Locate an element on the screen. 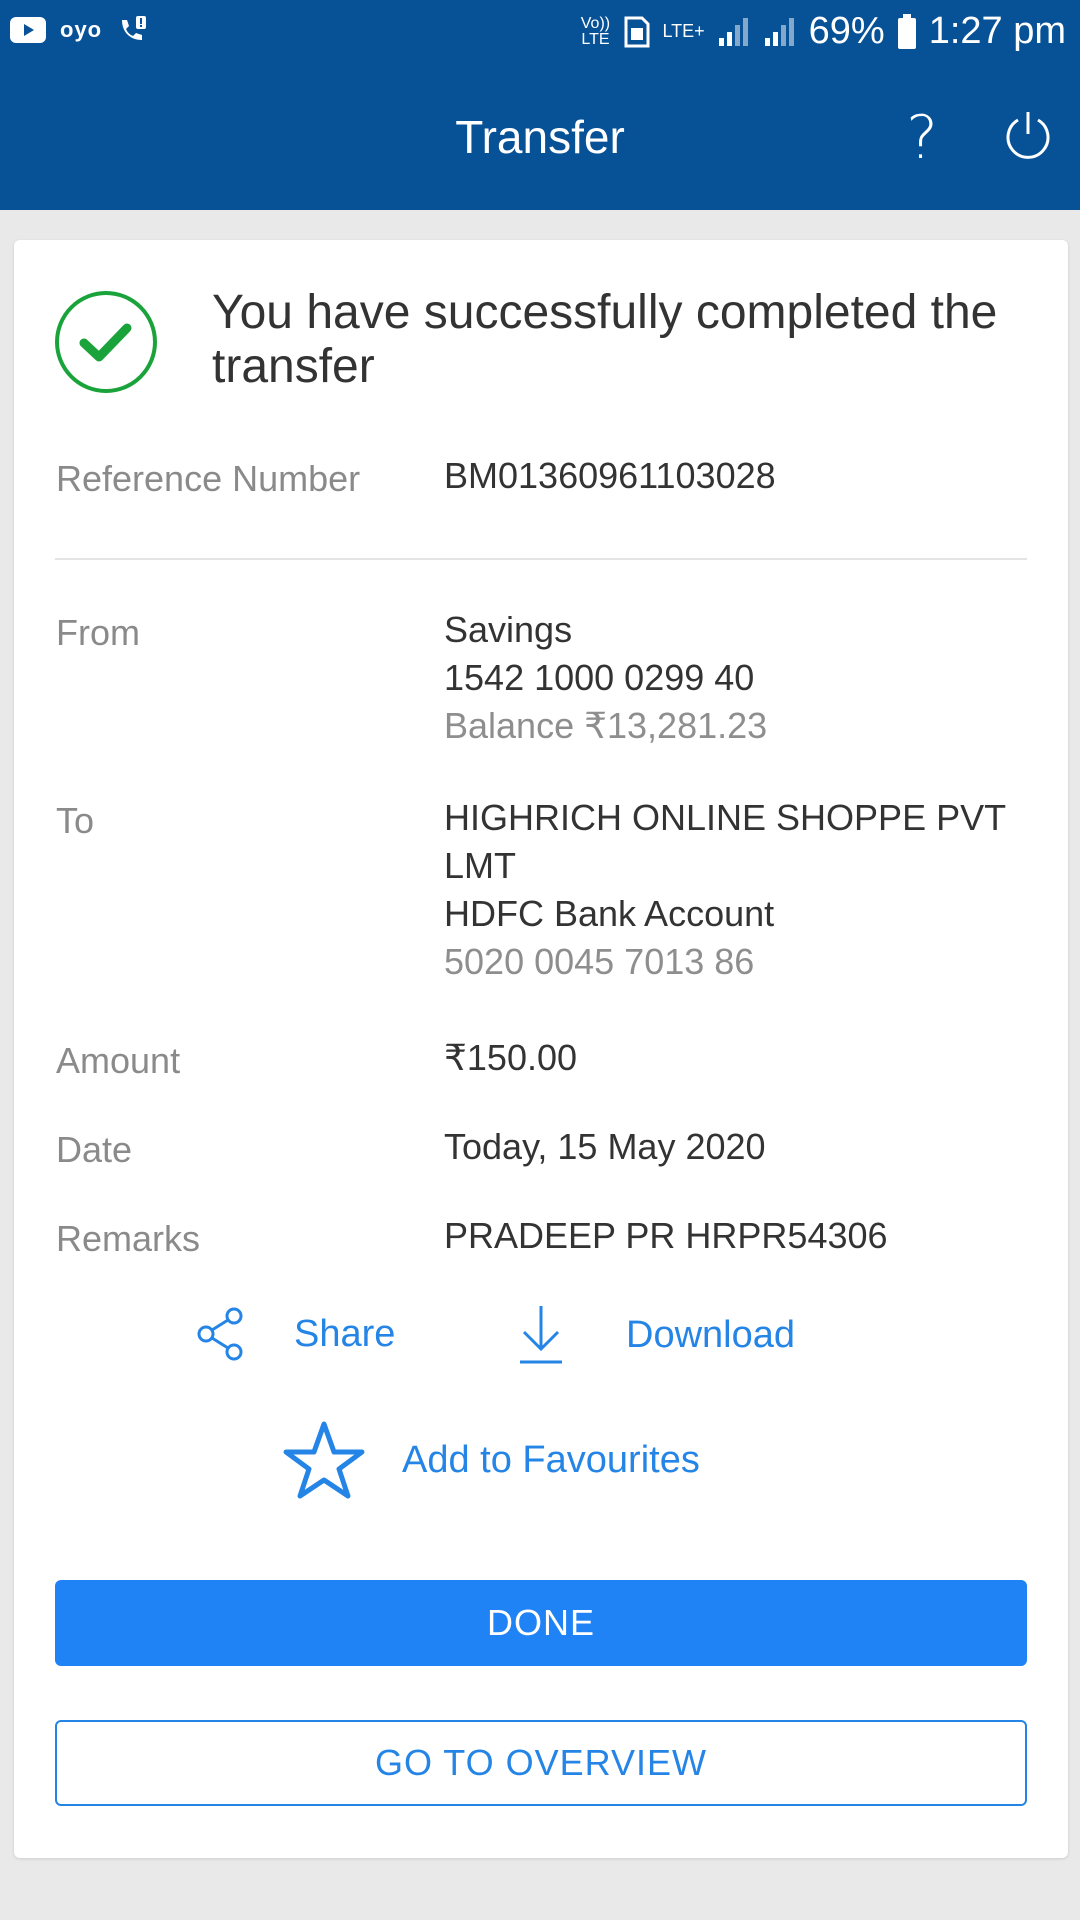 The height and width of the screenshot is (1920, 1080). volte-icon: Vo)) LTE is located at coordinates (595, 31).